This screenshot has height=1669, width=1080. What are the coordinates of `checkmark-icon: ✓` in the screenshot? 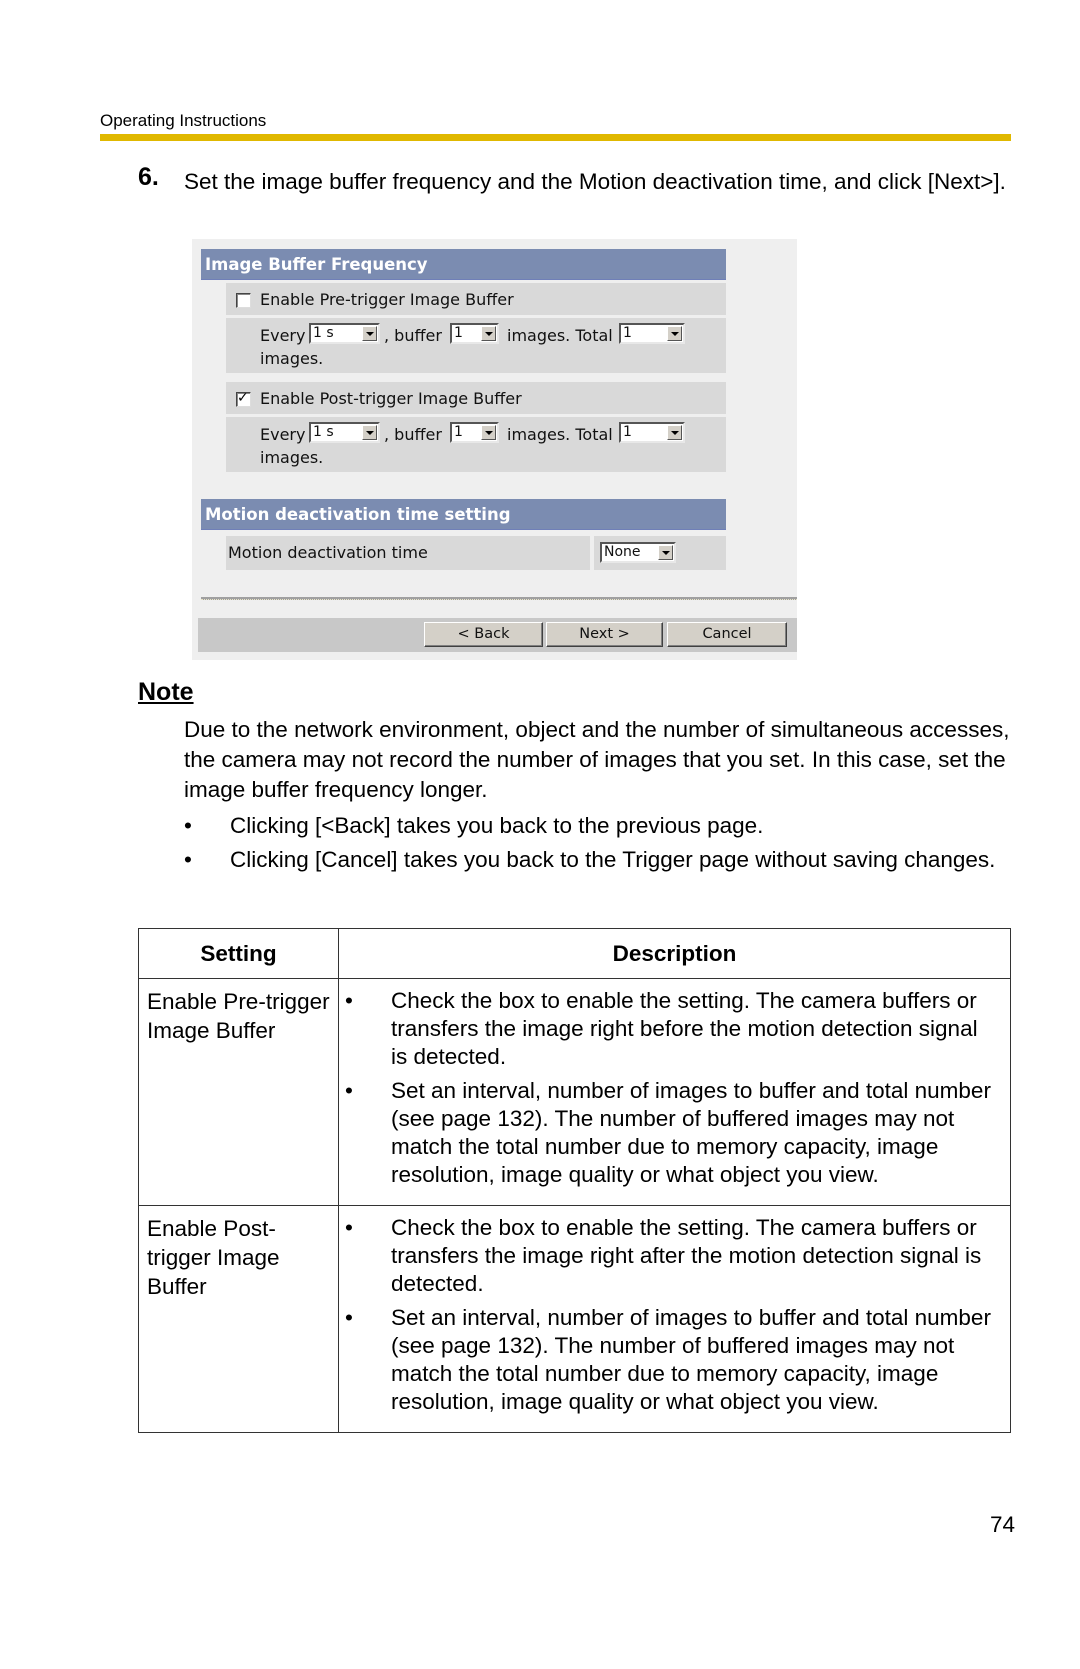 It's located at (243, 398).